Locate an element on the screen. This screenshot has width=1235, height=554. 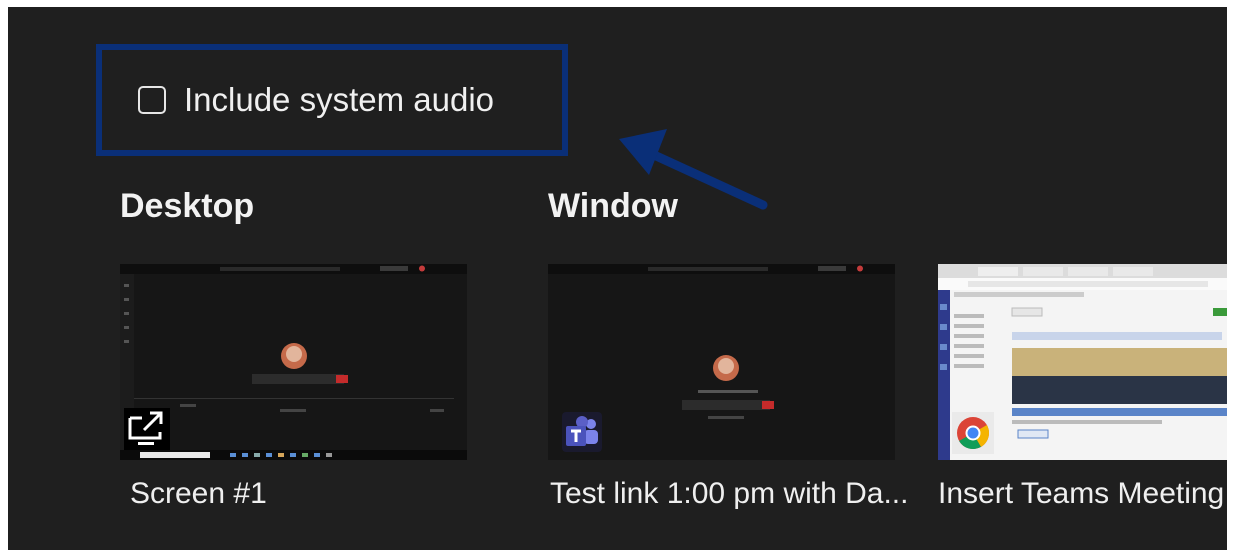
source-screen-1-name: Screen #1 is located at coordinates (198, 494).